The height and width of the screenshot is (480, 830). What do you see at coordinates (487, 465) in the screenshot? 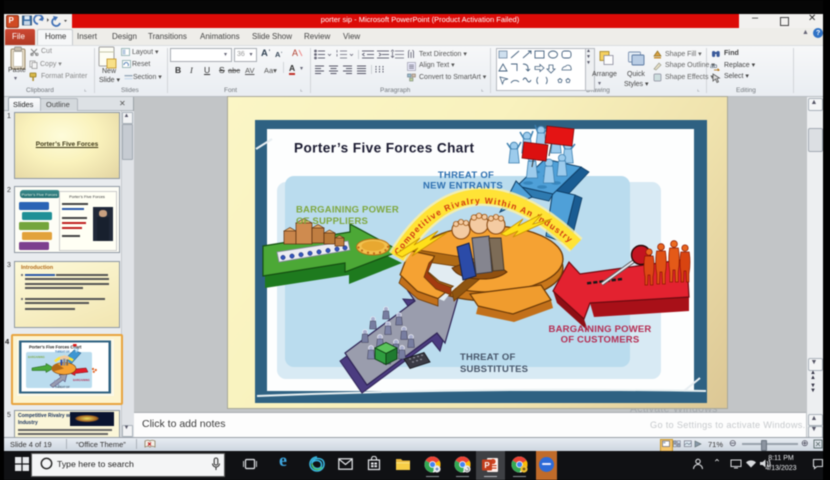
I see `svg-text: P` at bounding box center [487, 465].